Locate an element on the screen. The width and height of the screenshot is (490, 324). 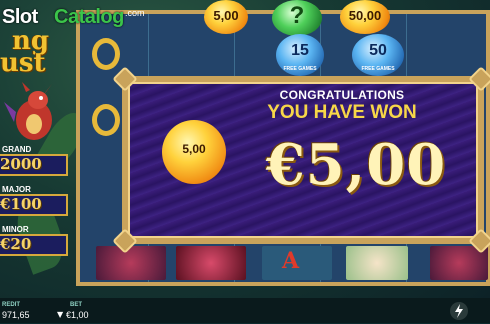
a-symbol: A is located at coordinates (297, 263).